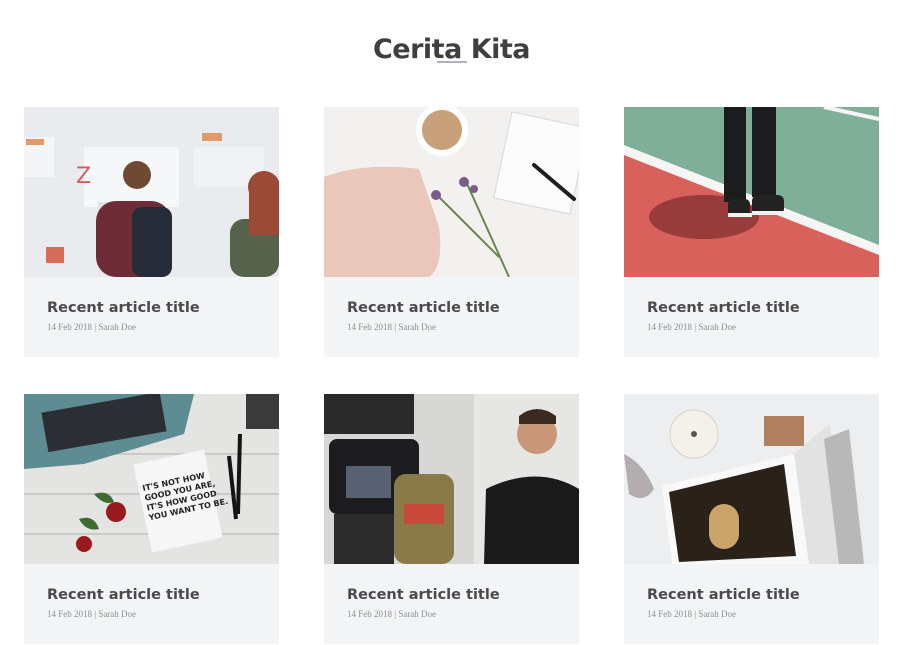  I want to click on svg-text: Z, so click(83, 176).